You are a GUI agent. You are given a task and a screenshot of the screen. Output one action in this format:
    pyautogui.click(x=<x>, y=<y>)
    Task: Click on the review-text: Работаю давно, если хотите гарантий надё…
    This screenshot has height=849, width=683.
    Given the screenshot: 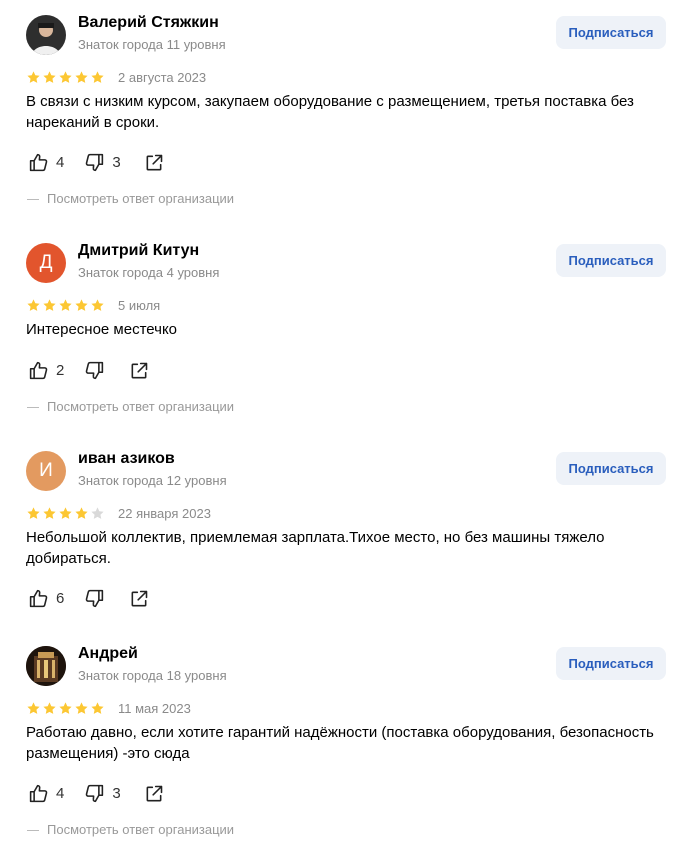 What is the action you would take?
    pyautogui.click(x=340, y=743)
    